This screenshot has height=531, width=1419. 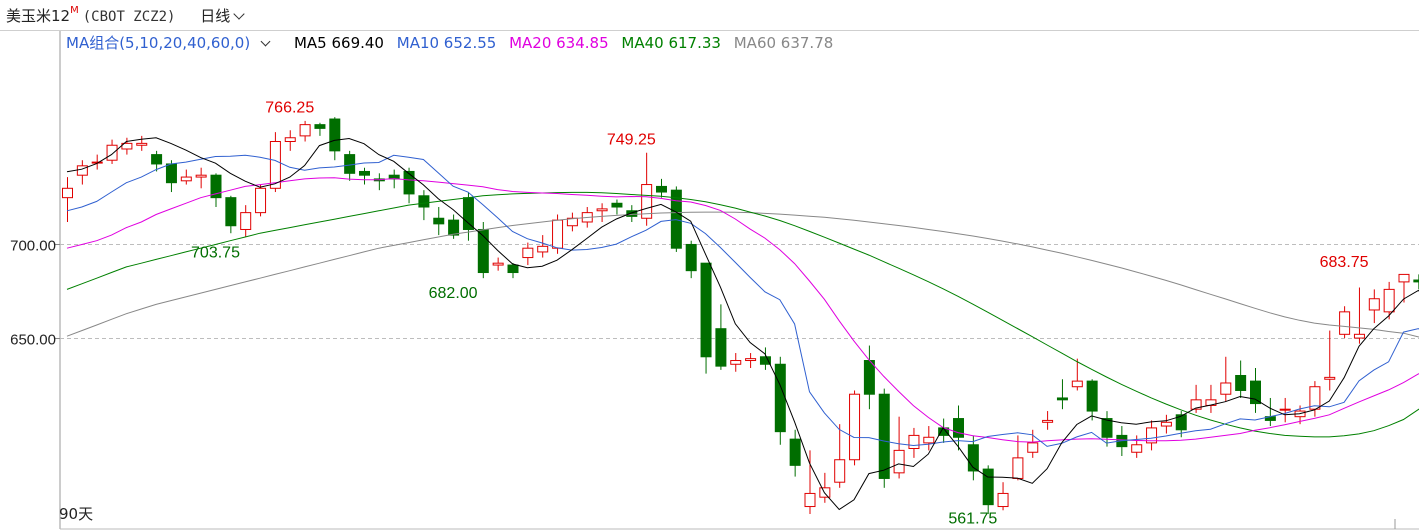 I want to click on period-label: 日线, so click(x=215, y=16).